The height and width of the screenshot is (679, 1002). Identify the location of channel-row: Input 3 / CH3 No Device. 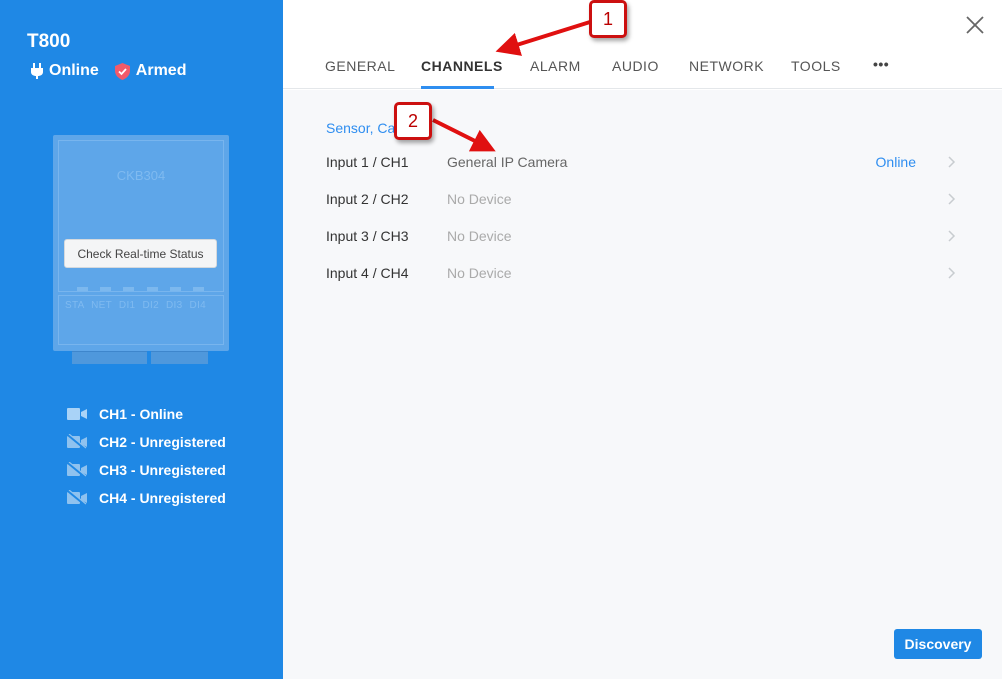
(641, 236).